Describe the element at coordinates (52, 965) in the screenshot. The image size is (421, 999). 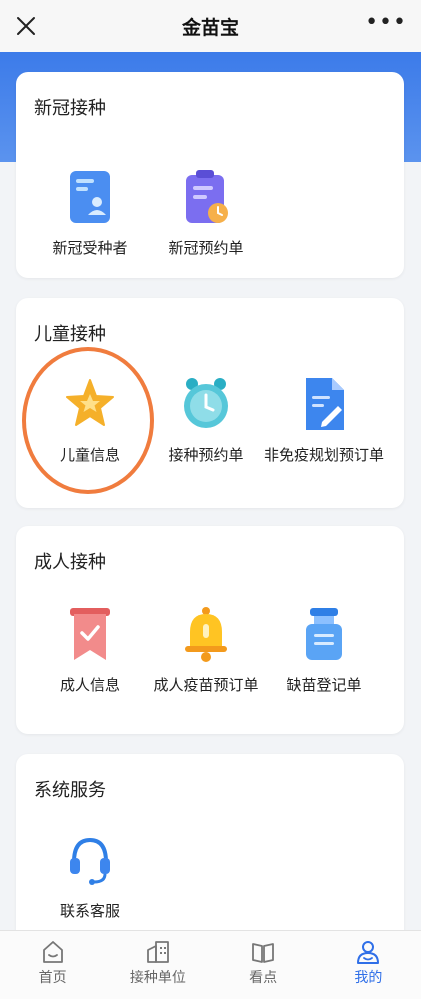
I see `tab-home: 首页` at that location.